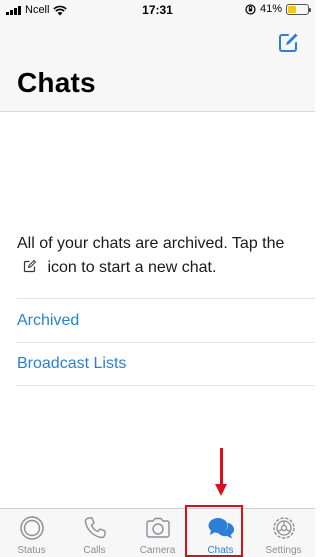 Image resolution: width=320 pixels, height=557 pixels. What do you see at coordinates (95, 528) in the screenshot?
I see `phone-icon` at bounding box center [95, 528].